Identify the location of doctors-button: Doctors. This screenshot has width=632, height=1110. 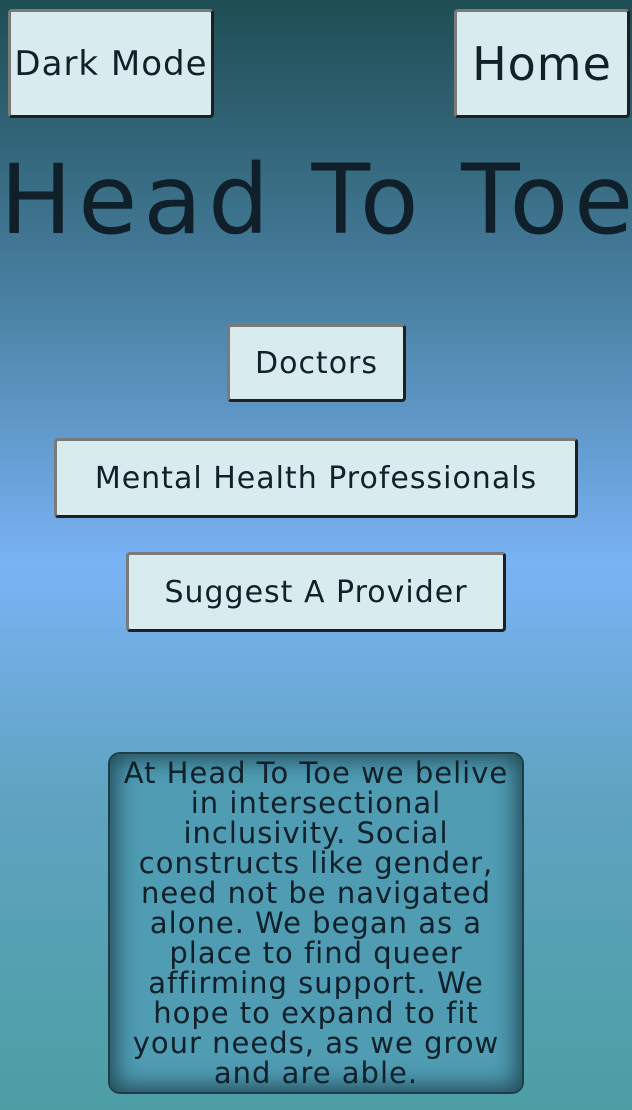
(316, 363).